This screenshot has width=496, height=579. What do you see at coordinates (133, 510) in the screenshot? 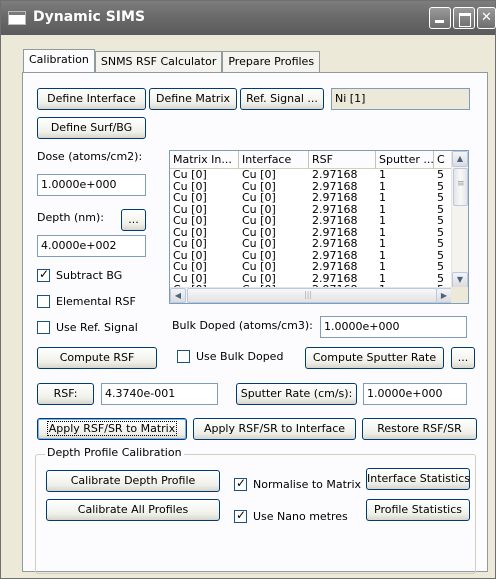
I see `calibrate-all-profiles-button: Calibrate All Profiles` at bounding box center [133, 510].